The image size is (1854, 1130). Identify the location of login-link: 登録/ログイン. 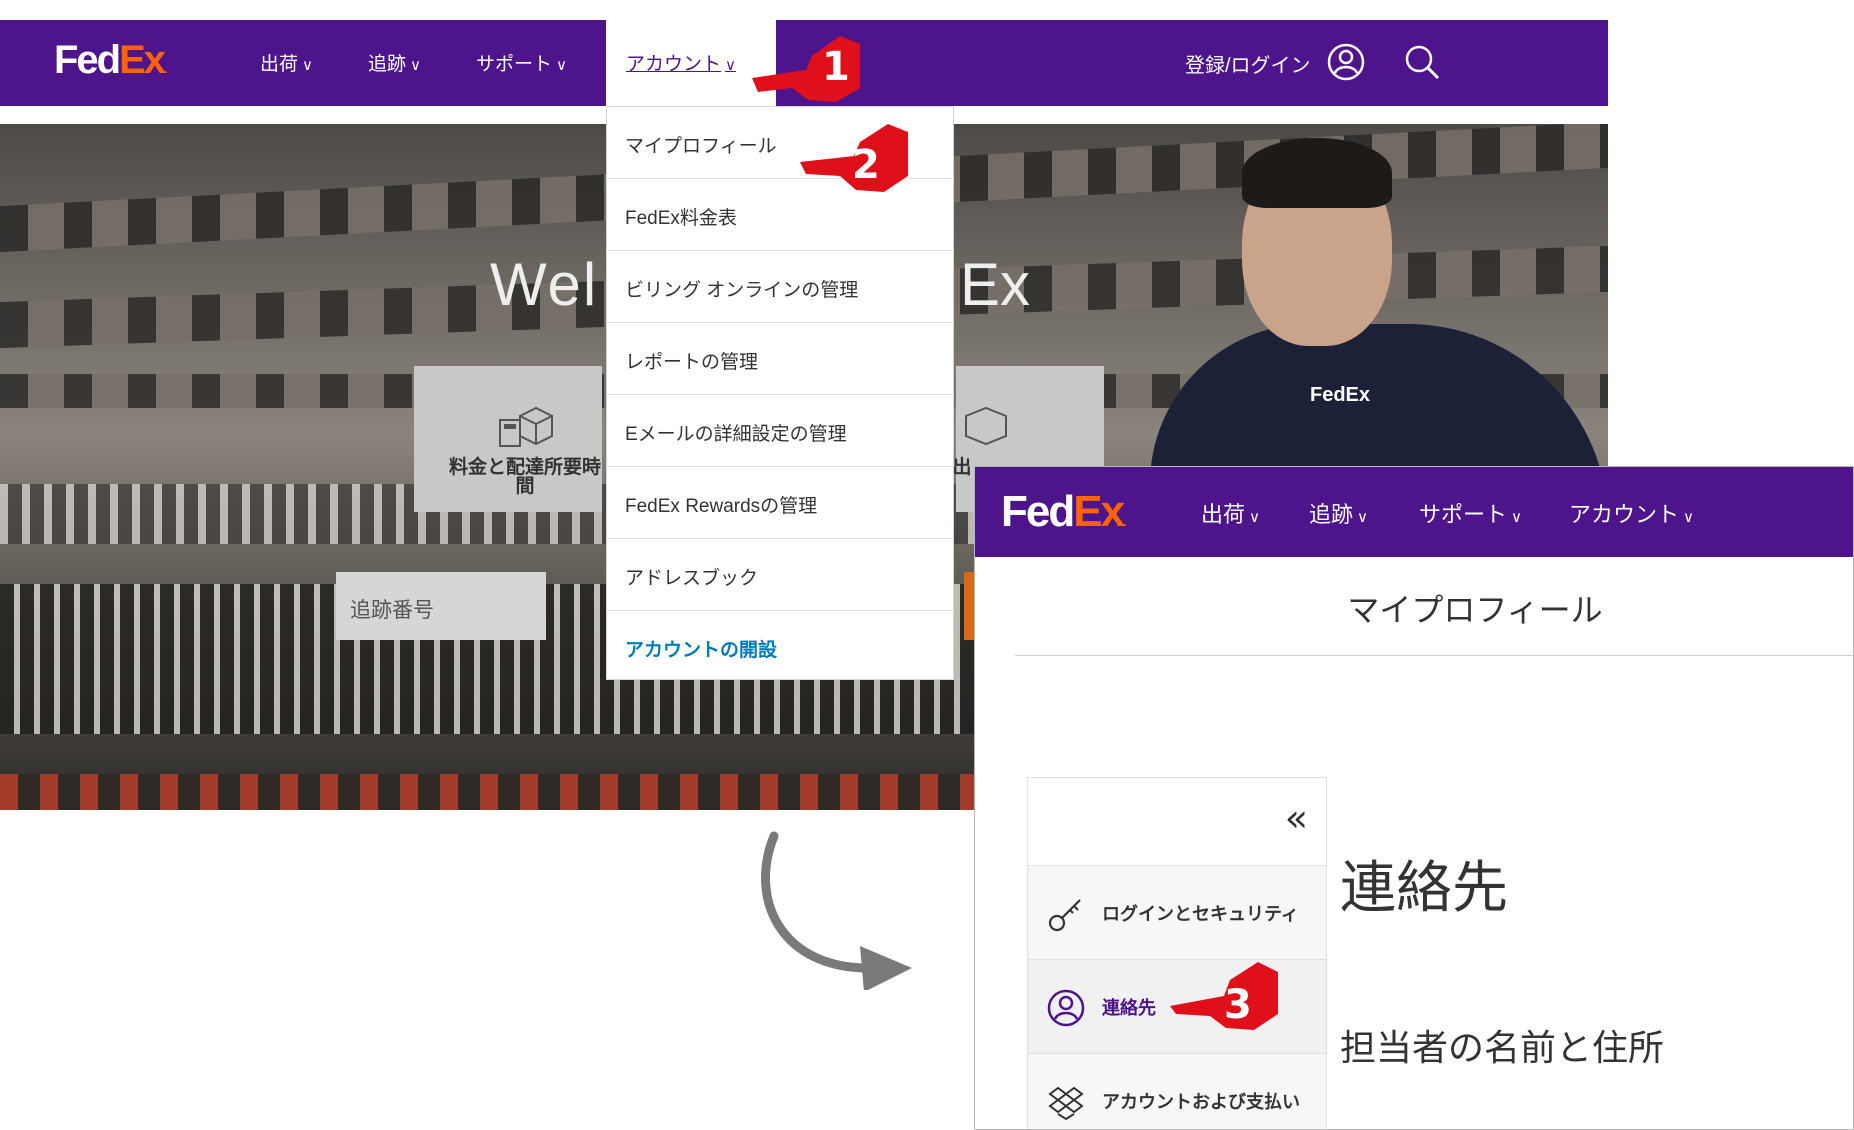
(1248, 63).